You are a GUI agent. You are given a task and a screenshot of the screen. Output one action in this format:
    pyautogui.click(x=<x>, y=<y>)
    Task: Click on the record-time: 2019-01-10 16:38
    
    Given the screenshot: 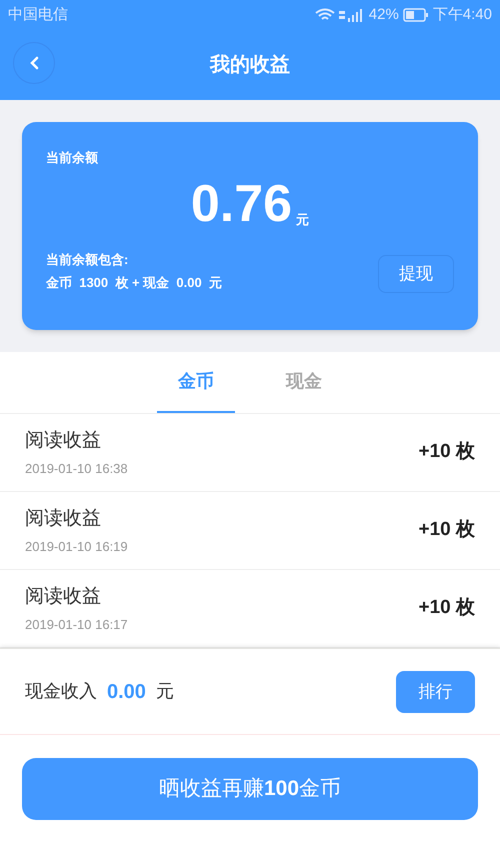 What is the action you would take?
    pyautogui.click(x=76, y=469)
    